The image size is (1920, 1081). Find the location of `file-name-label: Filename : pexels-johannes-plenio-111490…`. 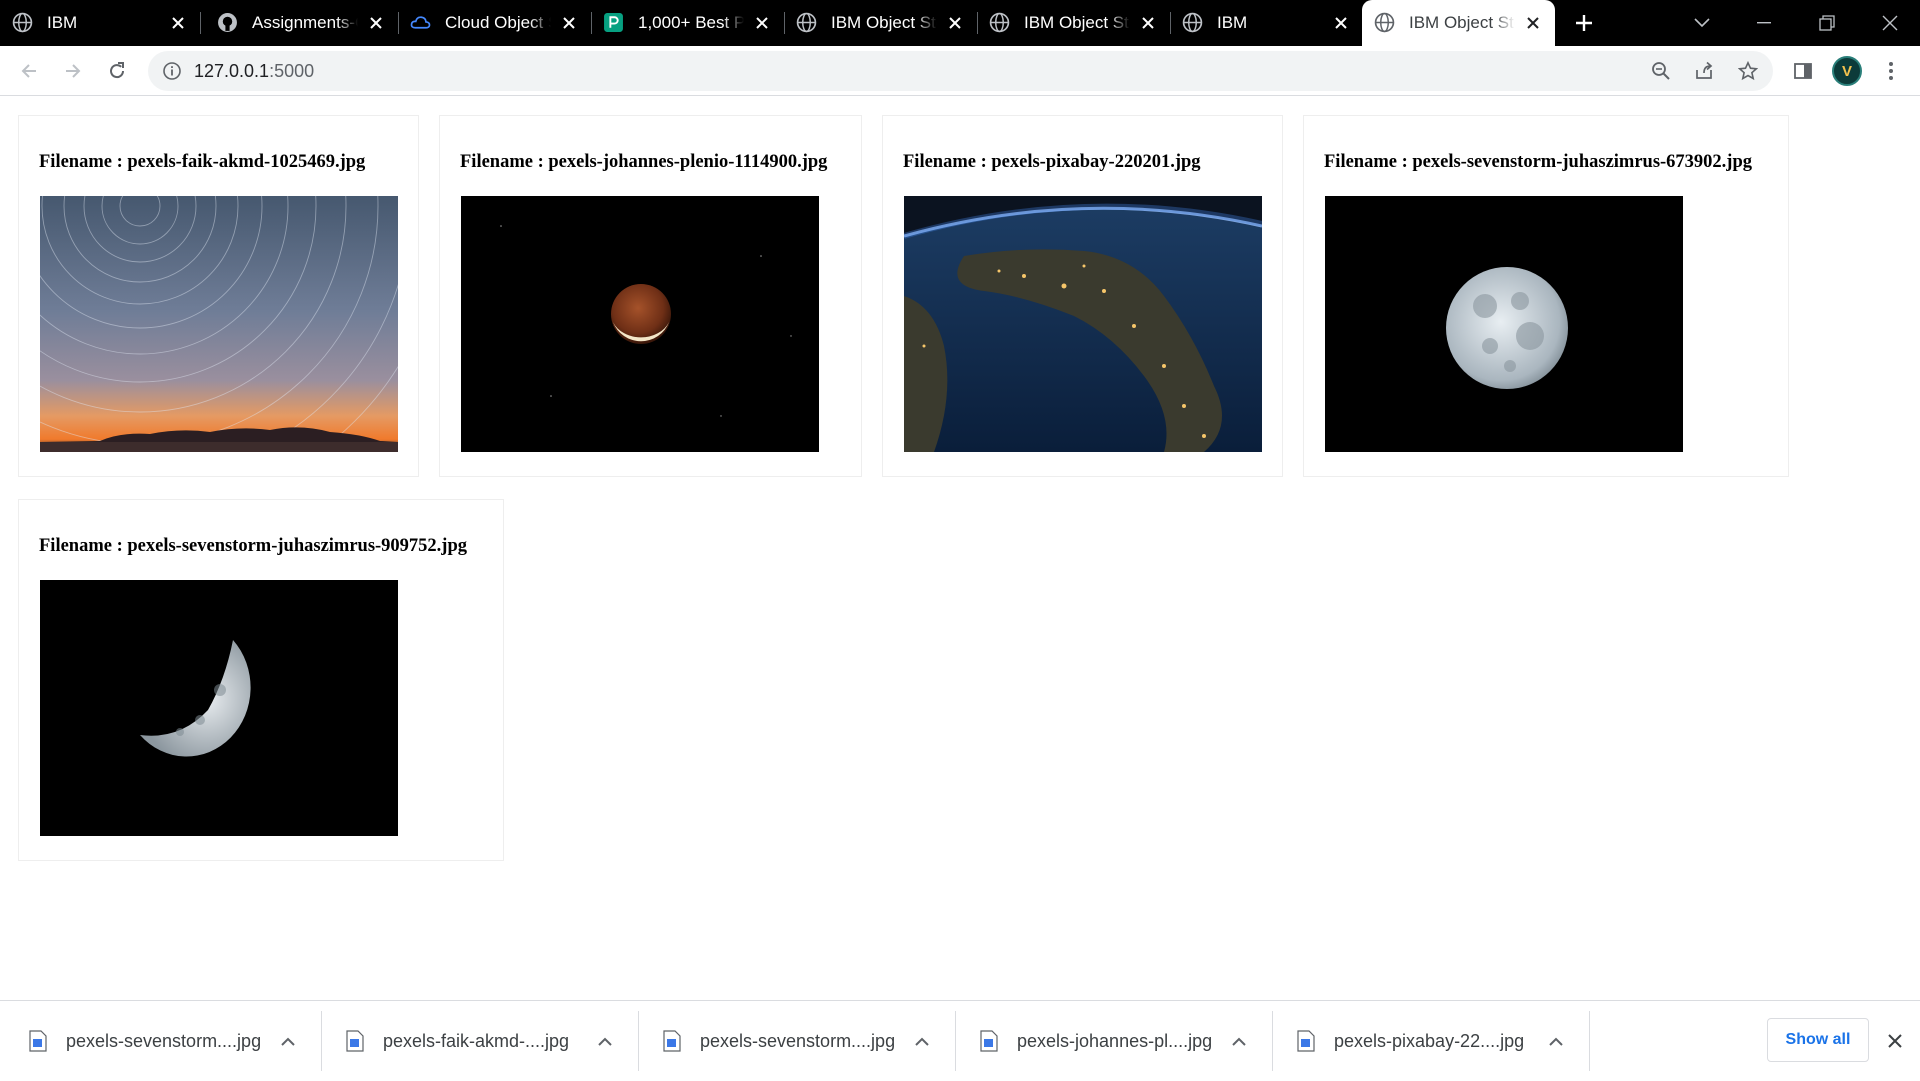

file-name-label: Filename : pexels-johannes-plenio-111490… is located at coordinates (644, 162).